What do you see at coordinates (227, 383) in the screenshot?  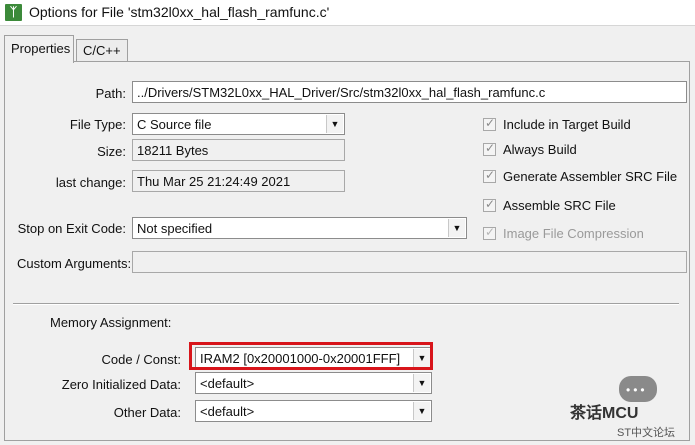 I see `zero-init-value: <default>` at bounding box center [227, 383].